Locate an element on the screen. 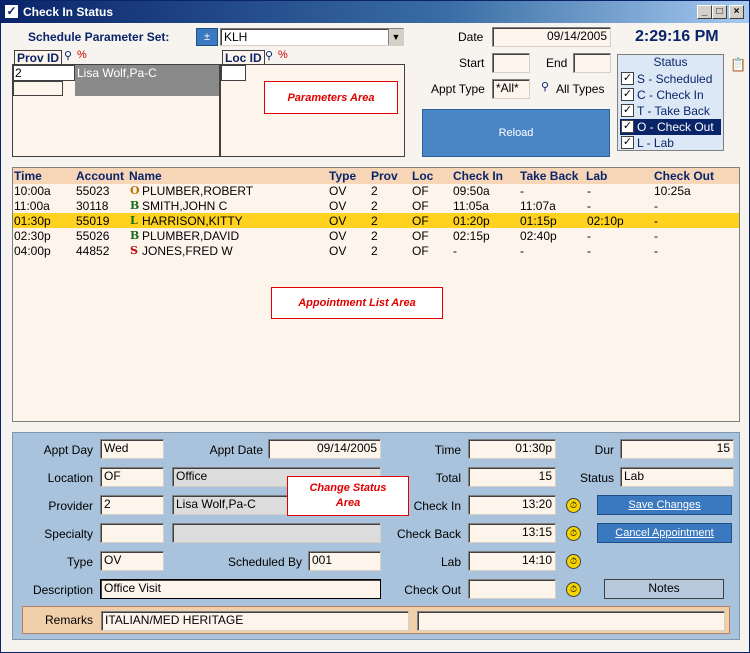 The height and width of the screenshot is (653, 750). total-field: 15 is located at coordinates (512, 477).